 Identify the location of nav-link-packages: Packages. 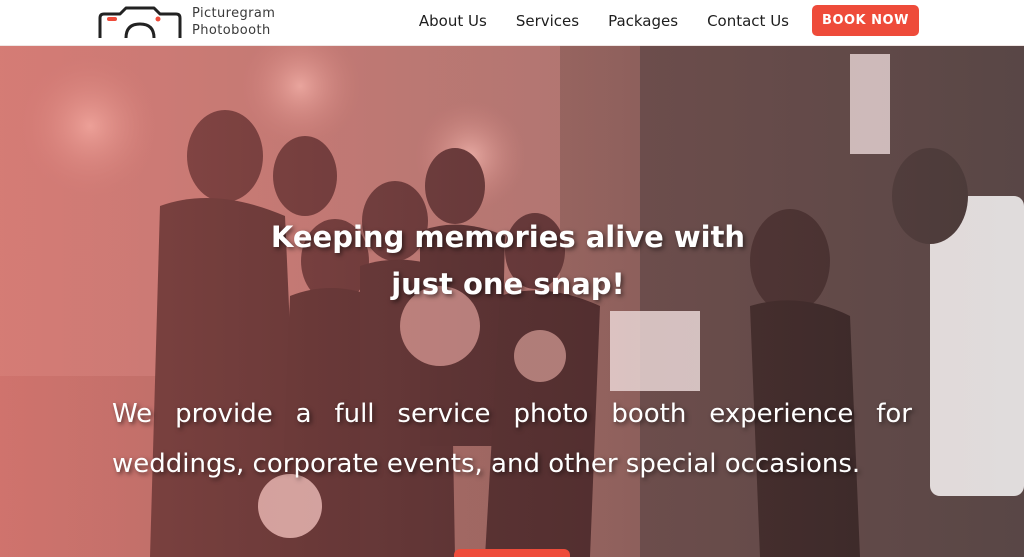
(643, 21).